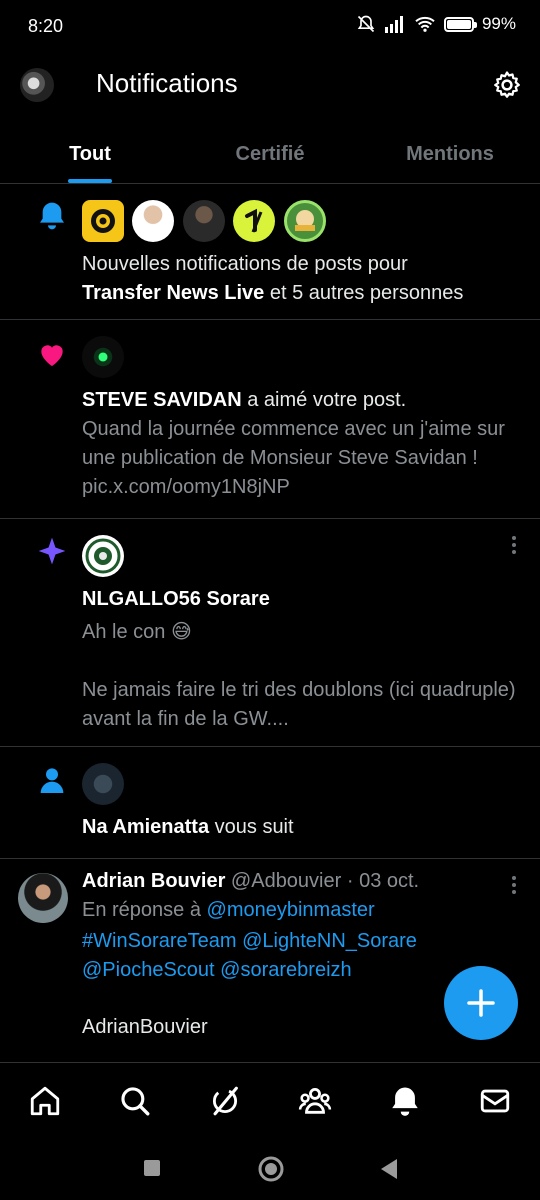  I want to click on grok-icon, so click(225, 1101).